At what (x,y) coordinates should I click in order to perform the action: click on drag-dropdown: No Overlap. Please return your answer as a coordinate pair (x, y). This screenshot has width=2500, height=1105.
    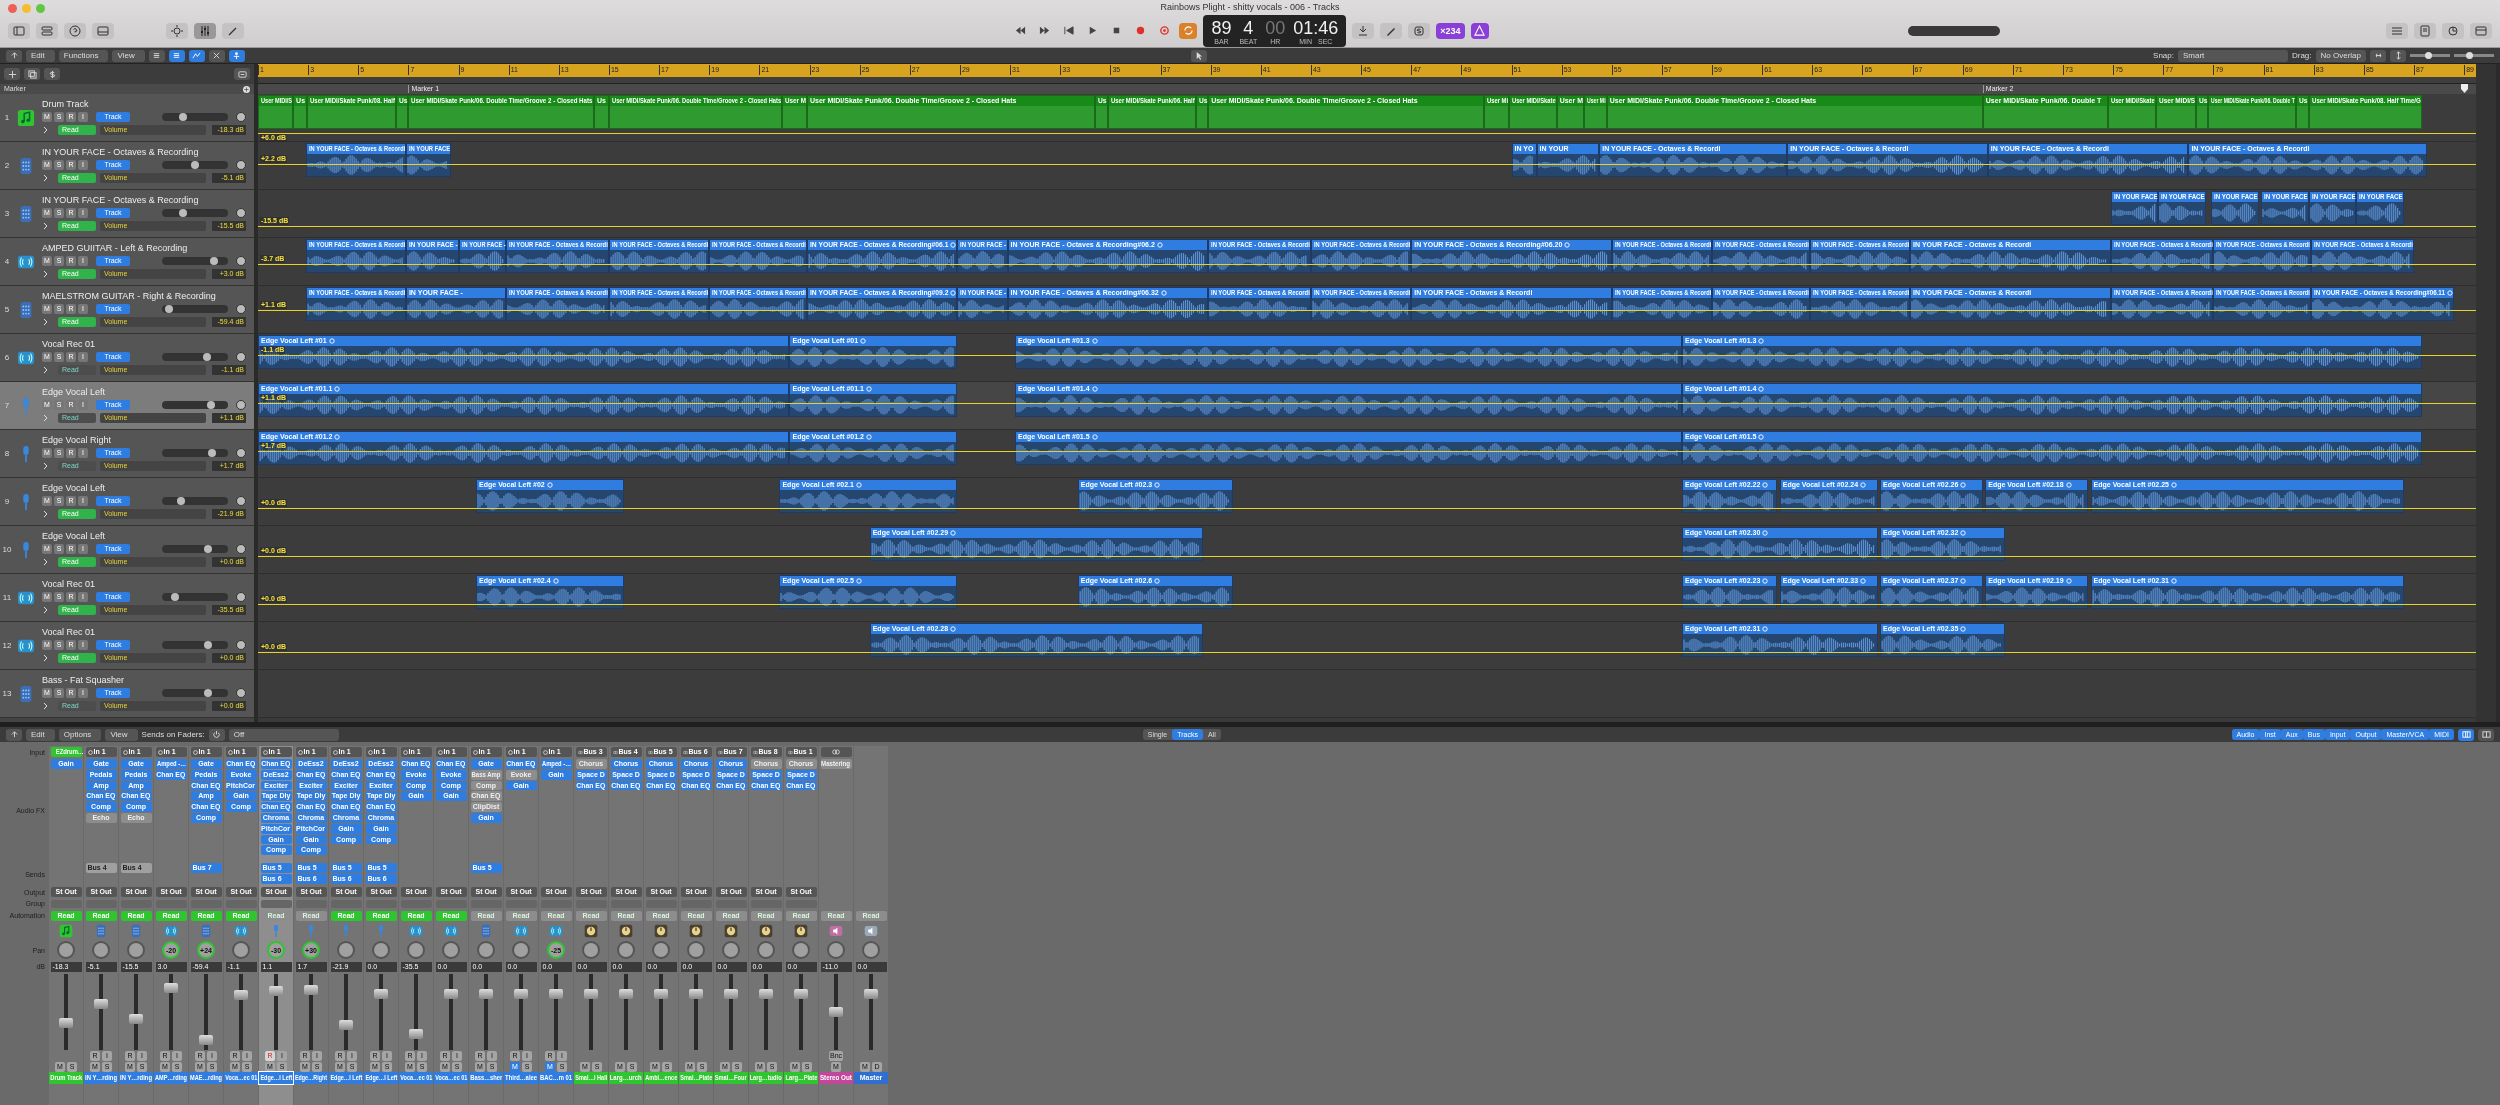
    Looking at the image, I should click on (2340, 55).